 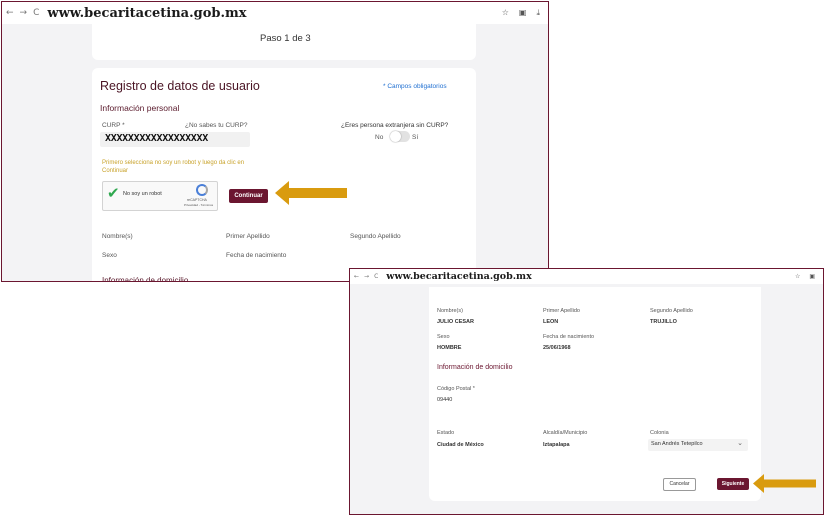 I want to click on segundo-apellido-value: TRUJILLO, so click(x=663, y=322).